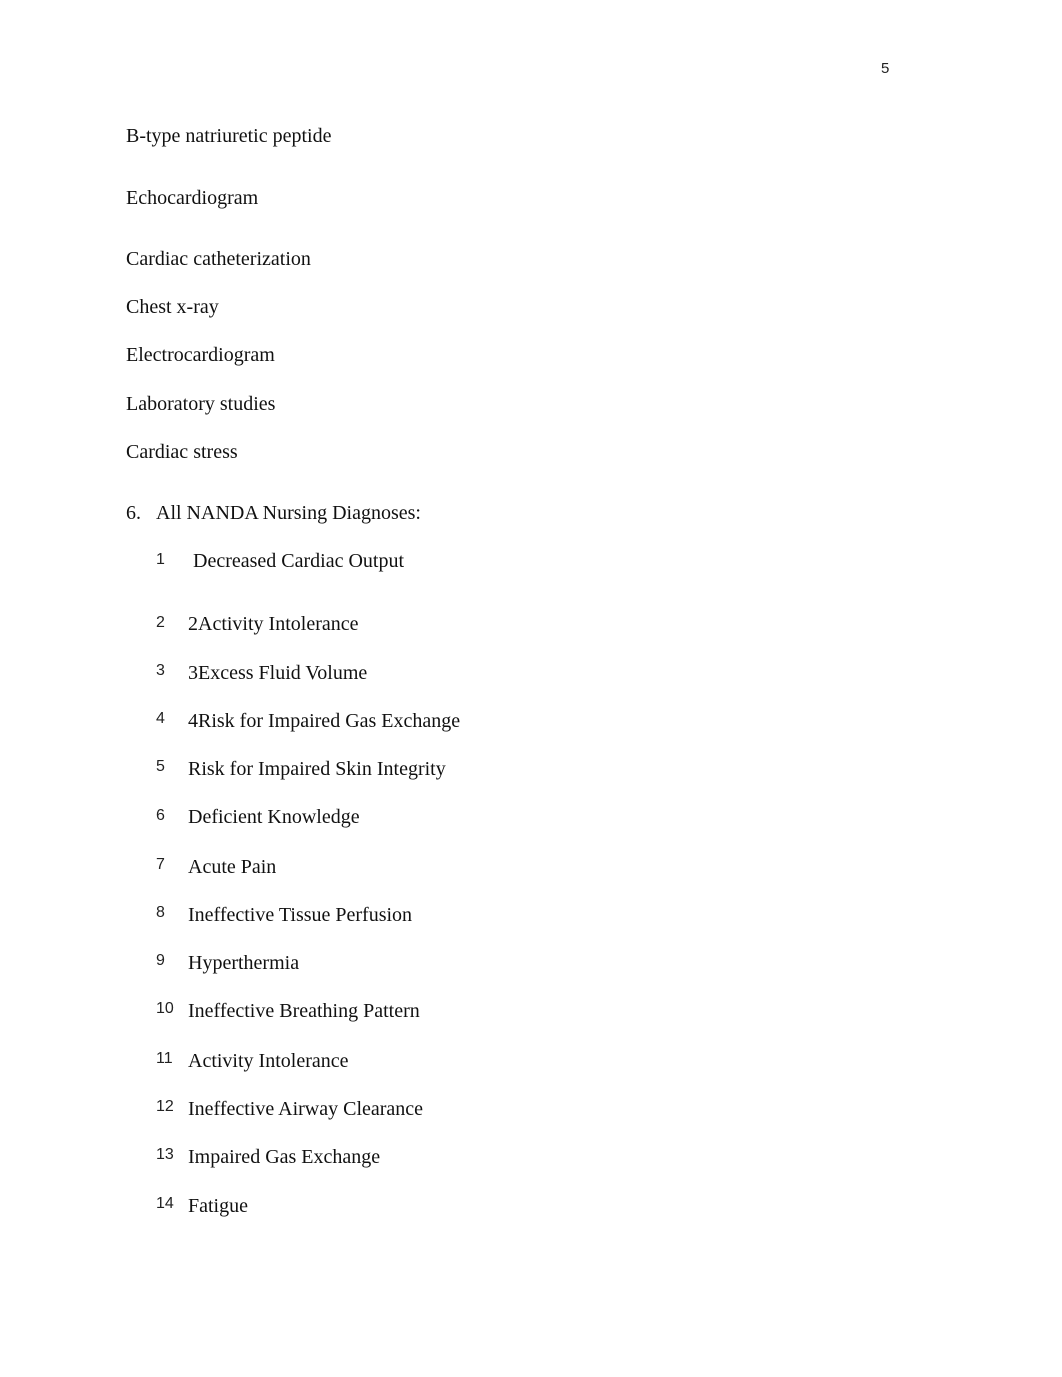 This screenshot has width=1062, height=1377. I want to click on diagnosis-text: Decreased Cardiac Output, so click(296, 561).